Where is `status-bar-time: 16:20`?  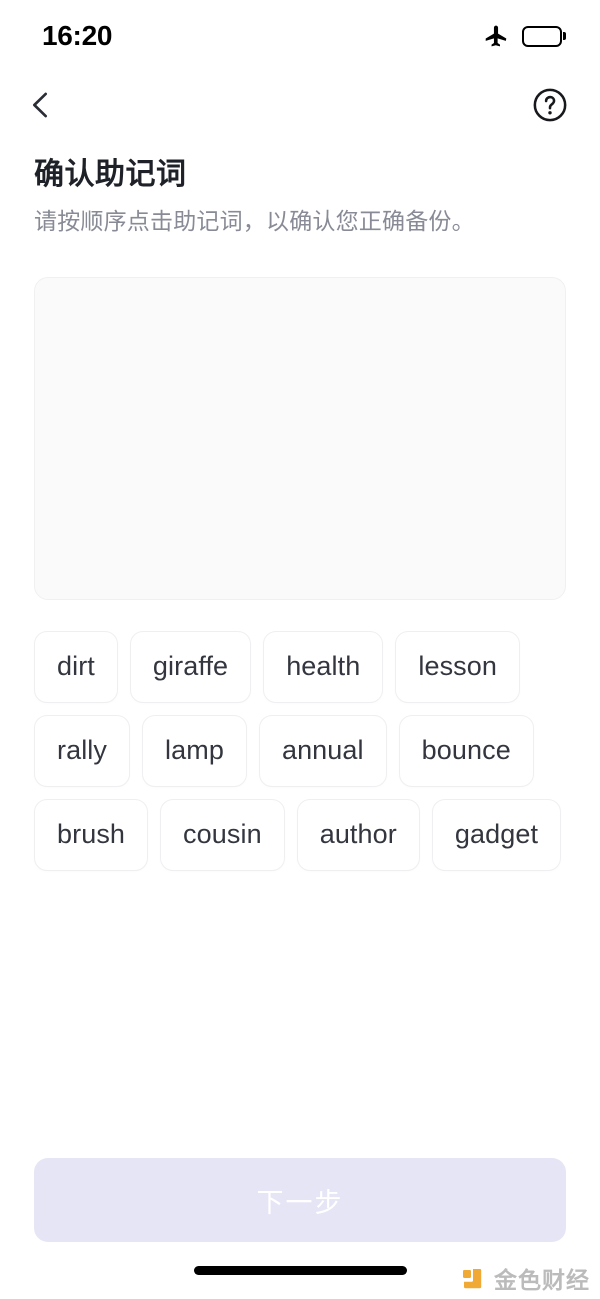
status-bar-time: 16:20 is located at coordinates (77, 35).